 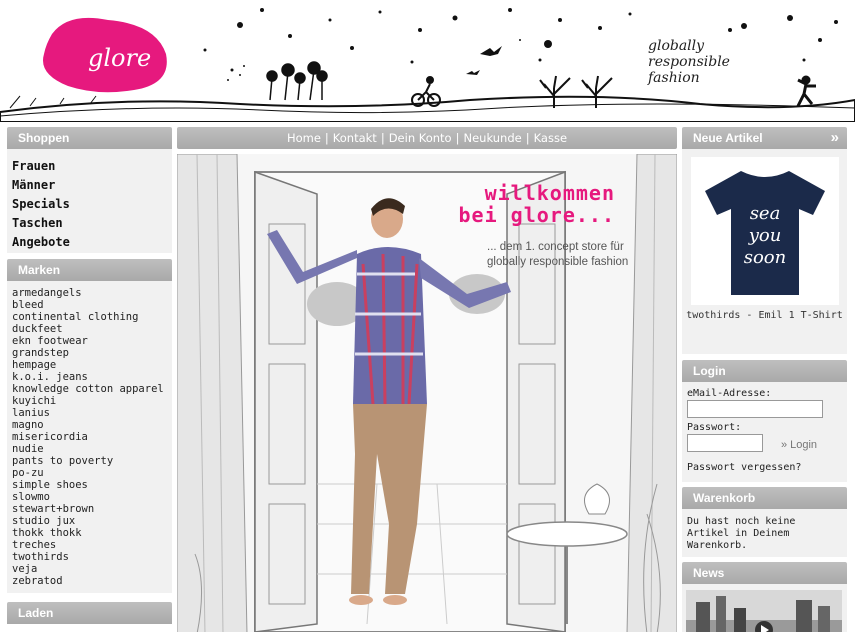 I want to click on login-button: » Login, so click(x=799, y=445).